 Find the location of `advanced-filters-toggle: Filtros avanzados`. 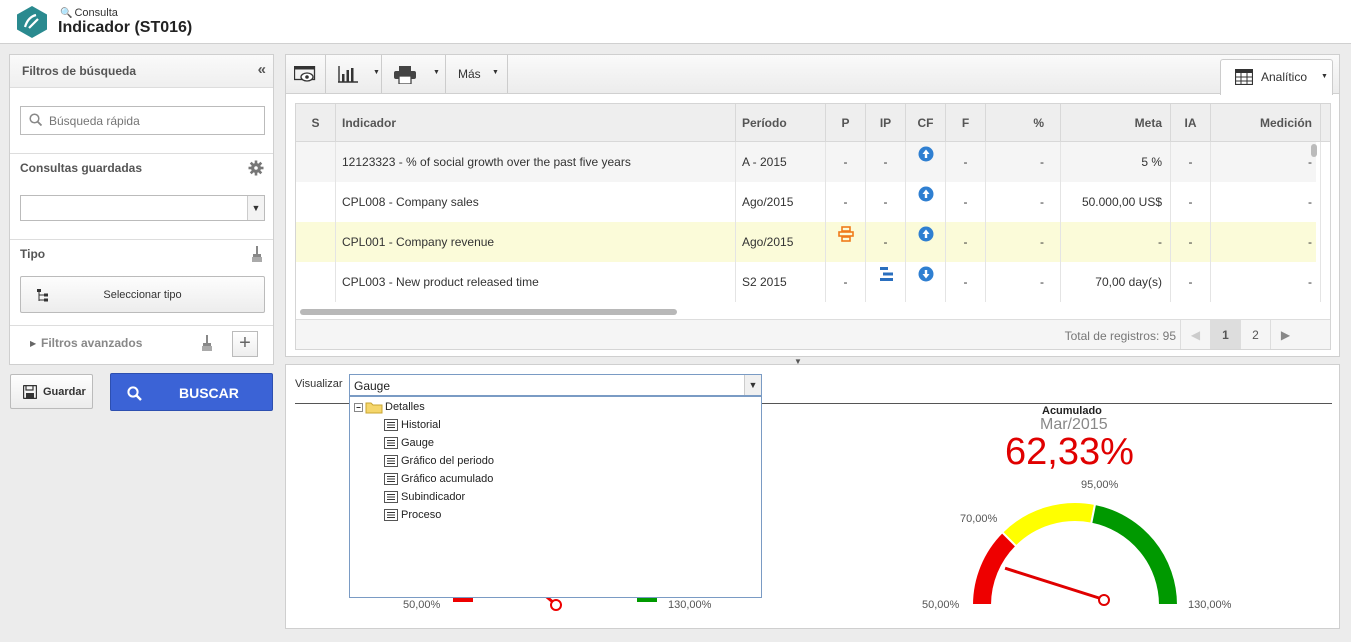

advanced-filters-toggle: Filtros avanzados is located at coordinates (91, 343).